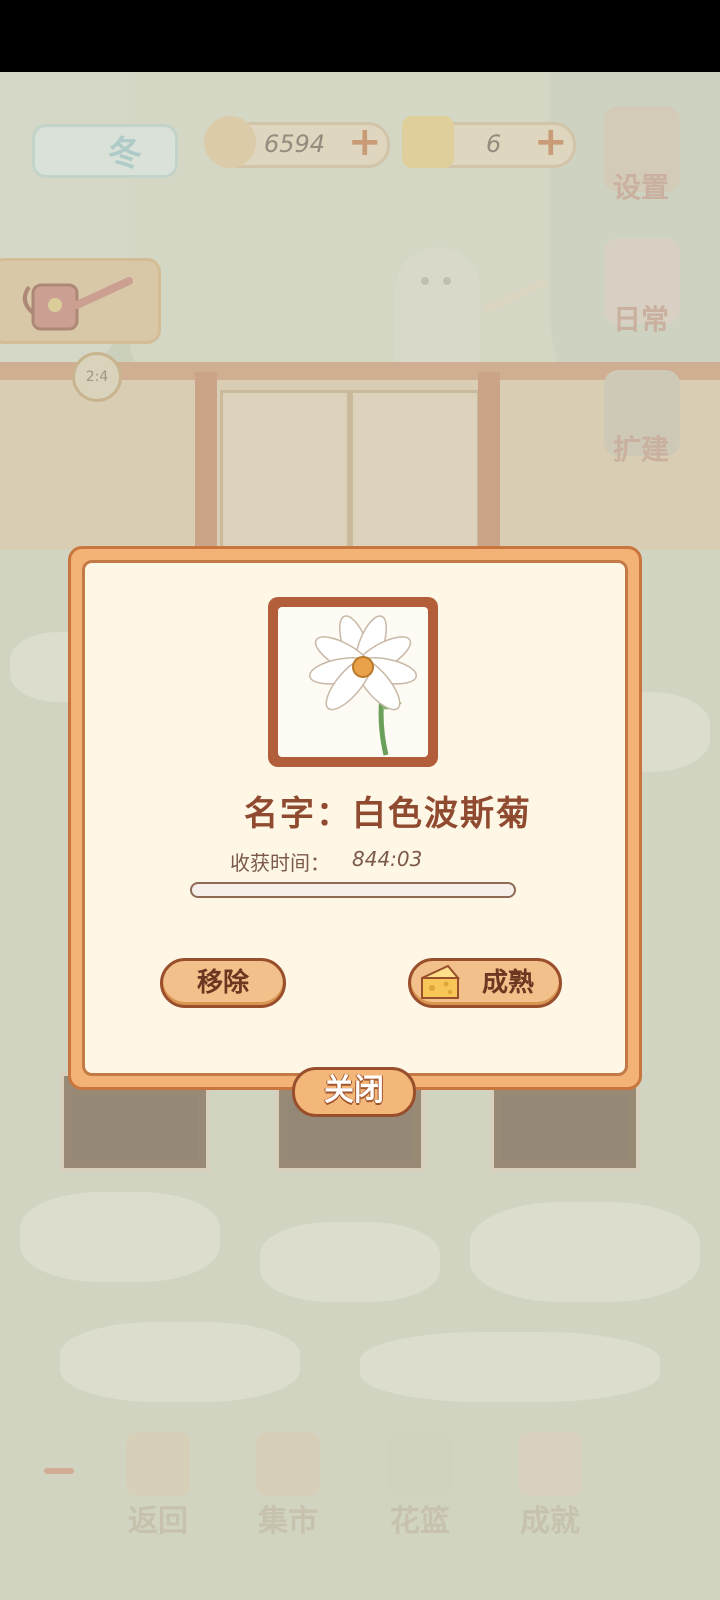 The height and width of the screenshot is (1600, 720). I want to click on close-button: 关闭, so click(354, 1092).